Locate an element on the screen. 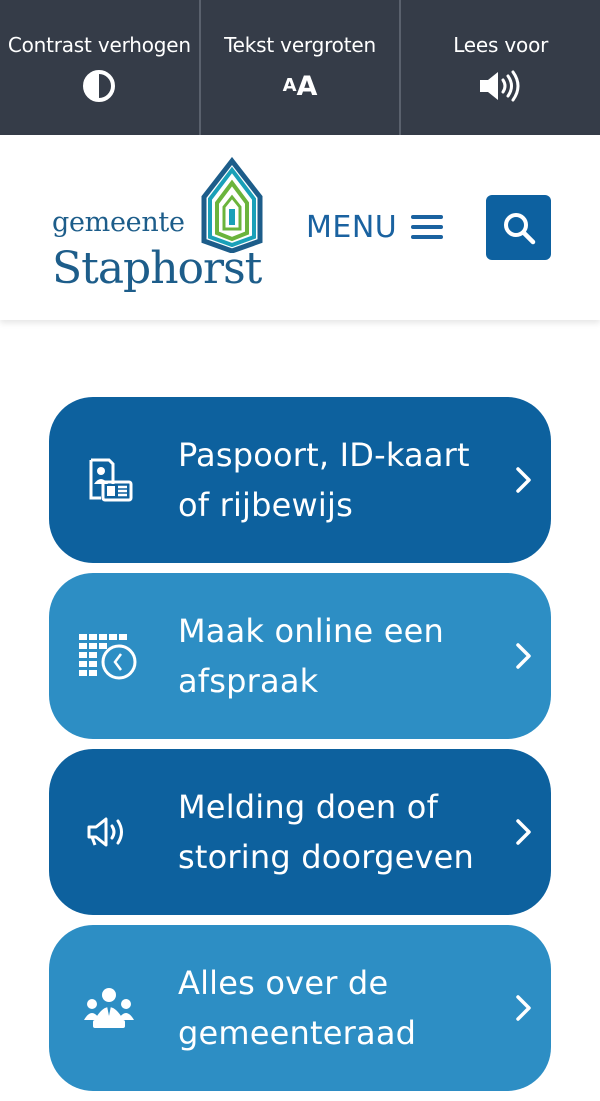 Image resolution: width=600 pixels, height=1101 pixels. calendar-clock-icon is located at coordinates (109, 656).